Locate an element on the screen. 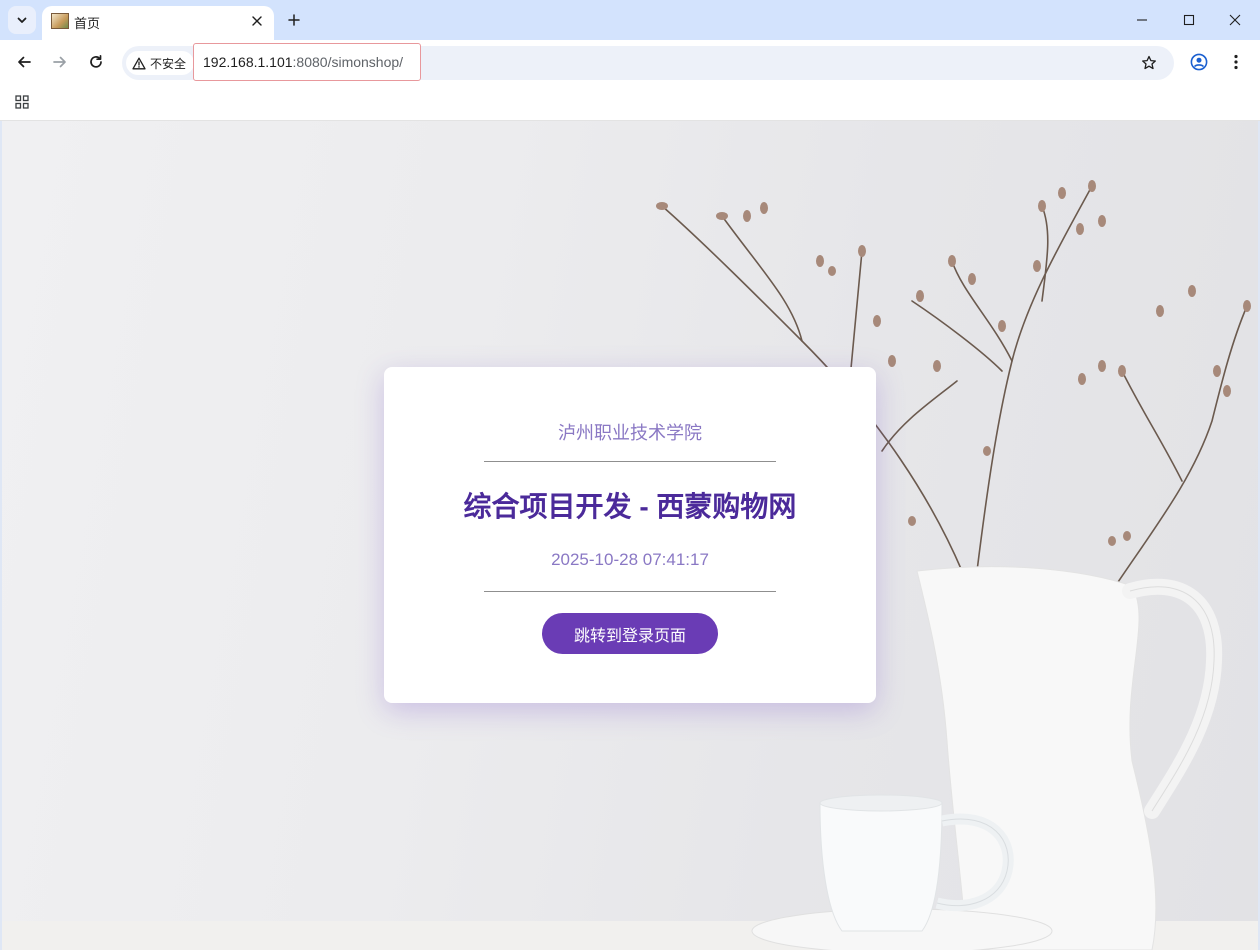  profile-button is located at coordinates (1199, 62).